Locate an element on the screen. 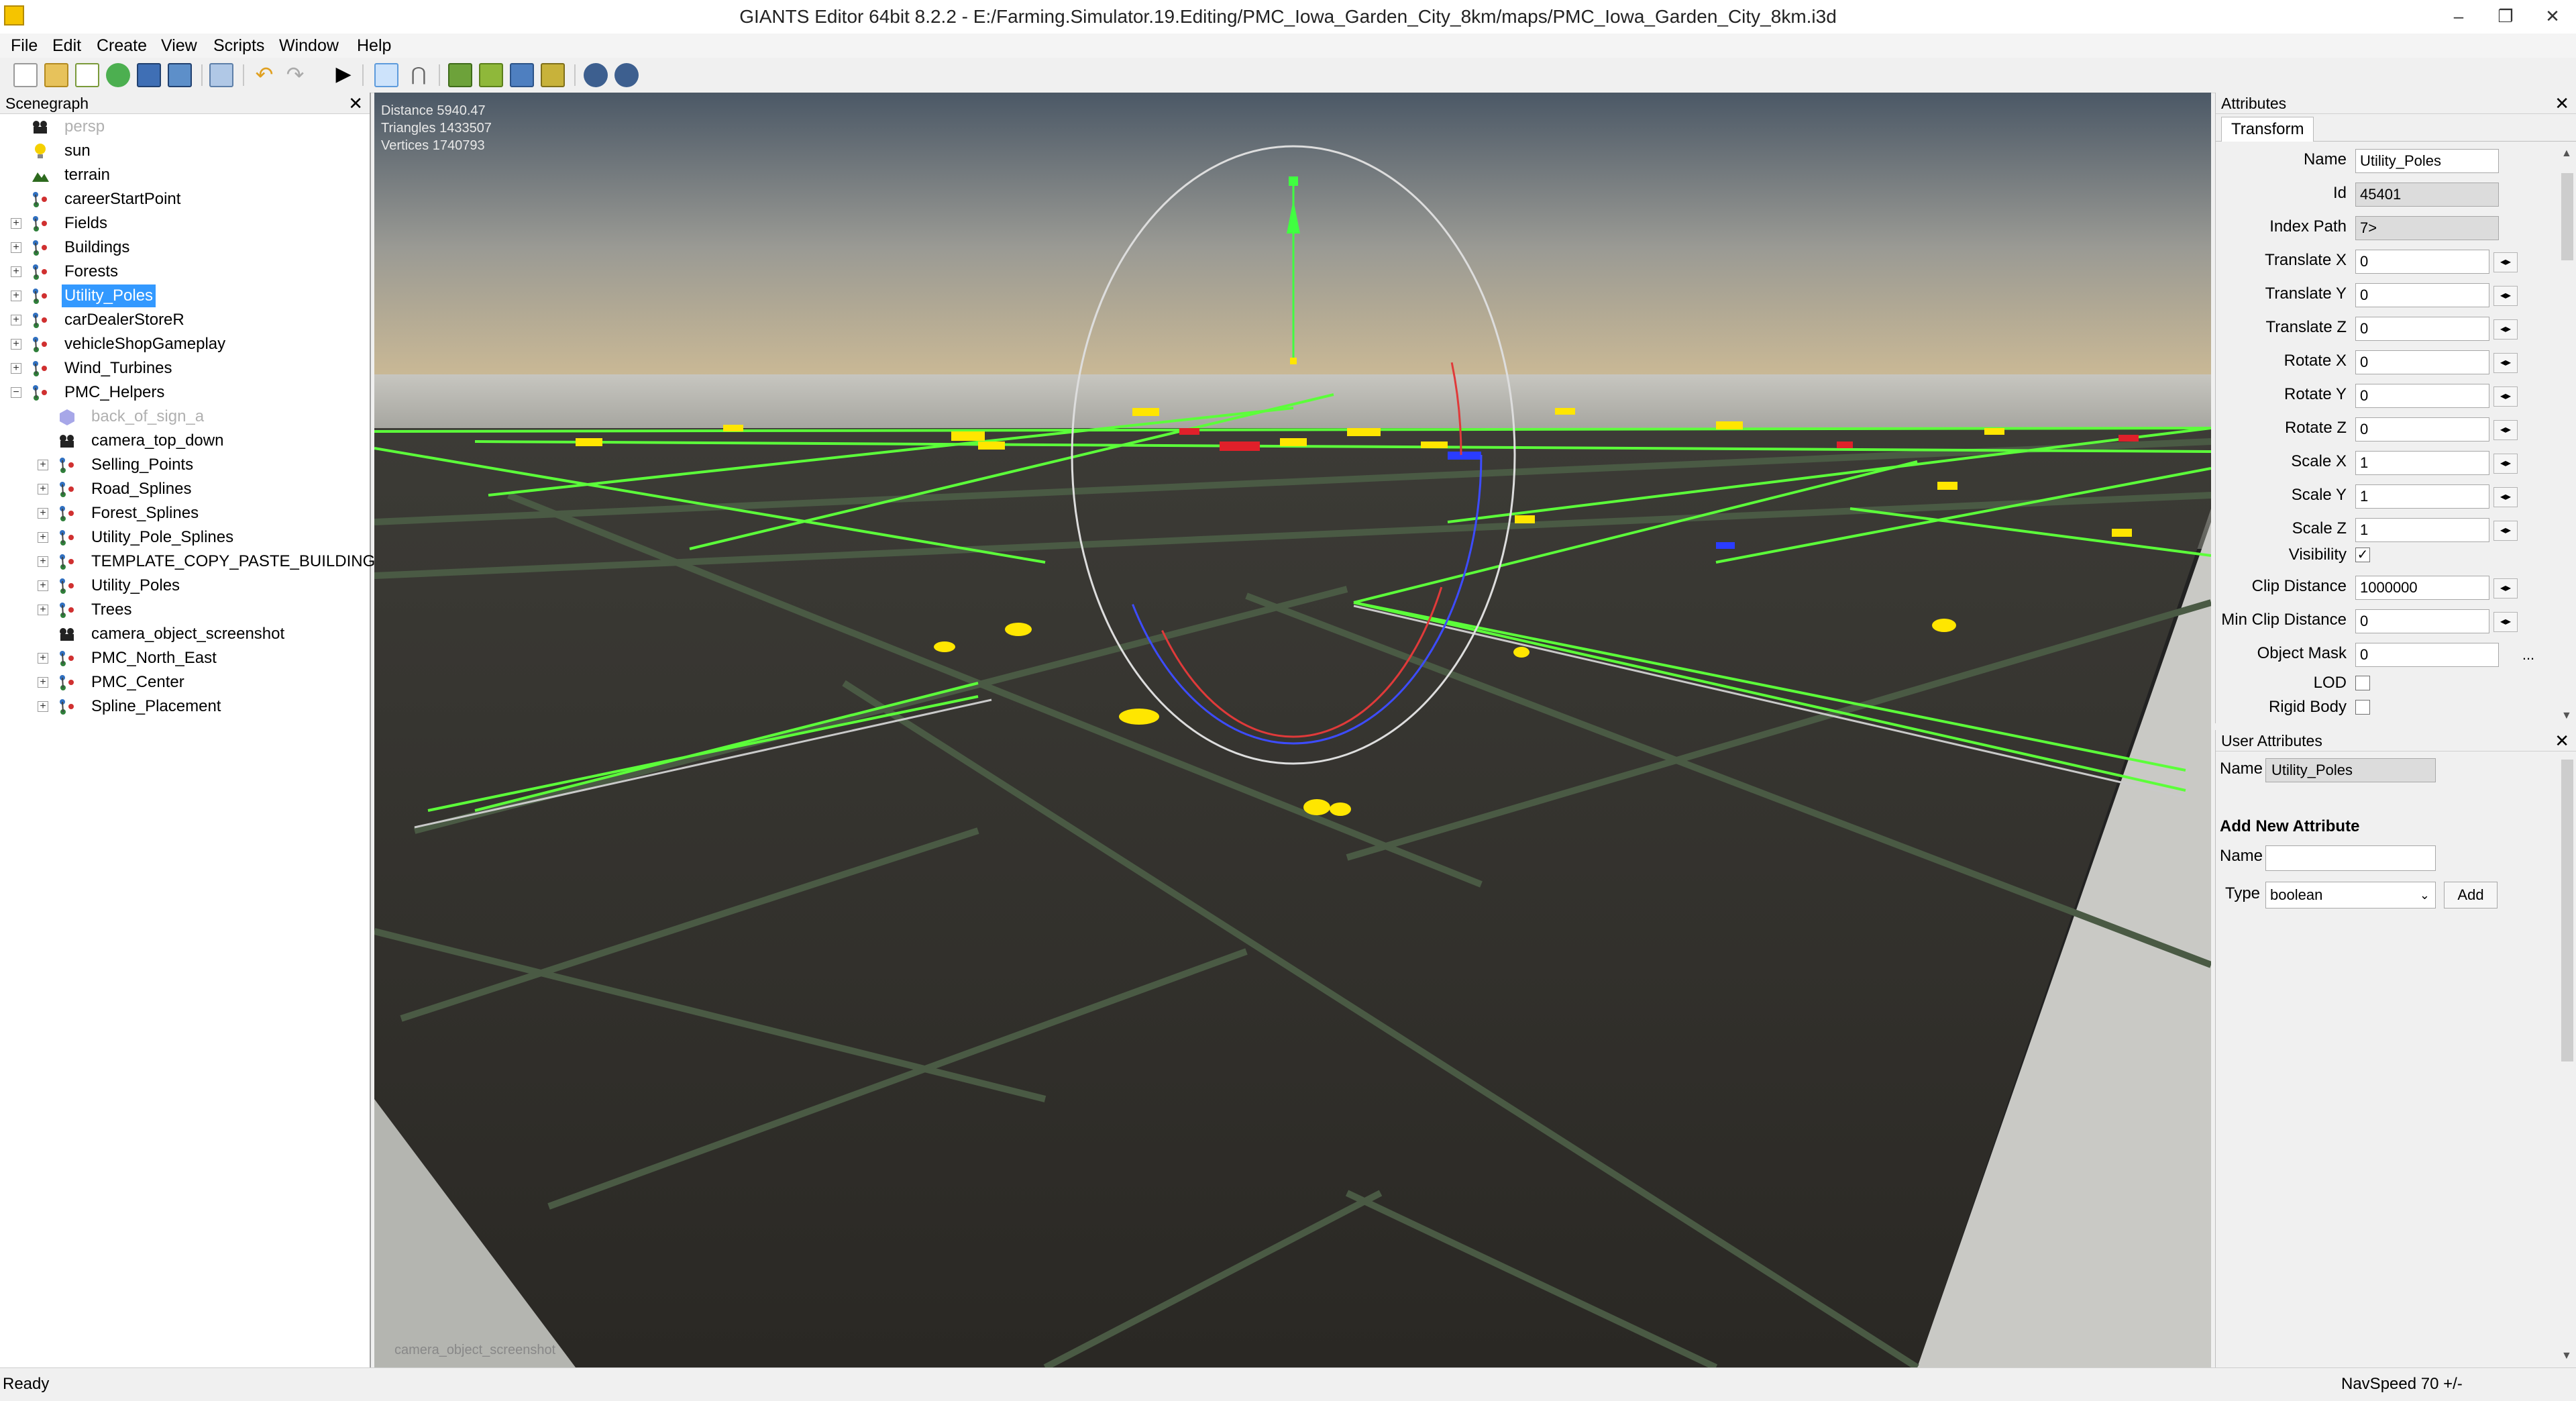 The width and height of the screenshot is (2576, 1401). min-clip-distance-input: 0 is located at coordinates (2422, 621).